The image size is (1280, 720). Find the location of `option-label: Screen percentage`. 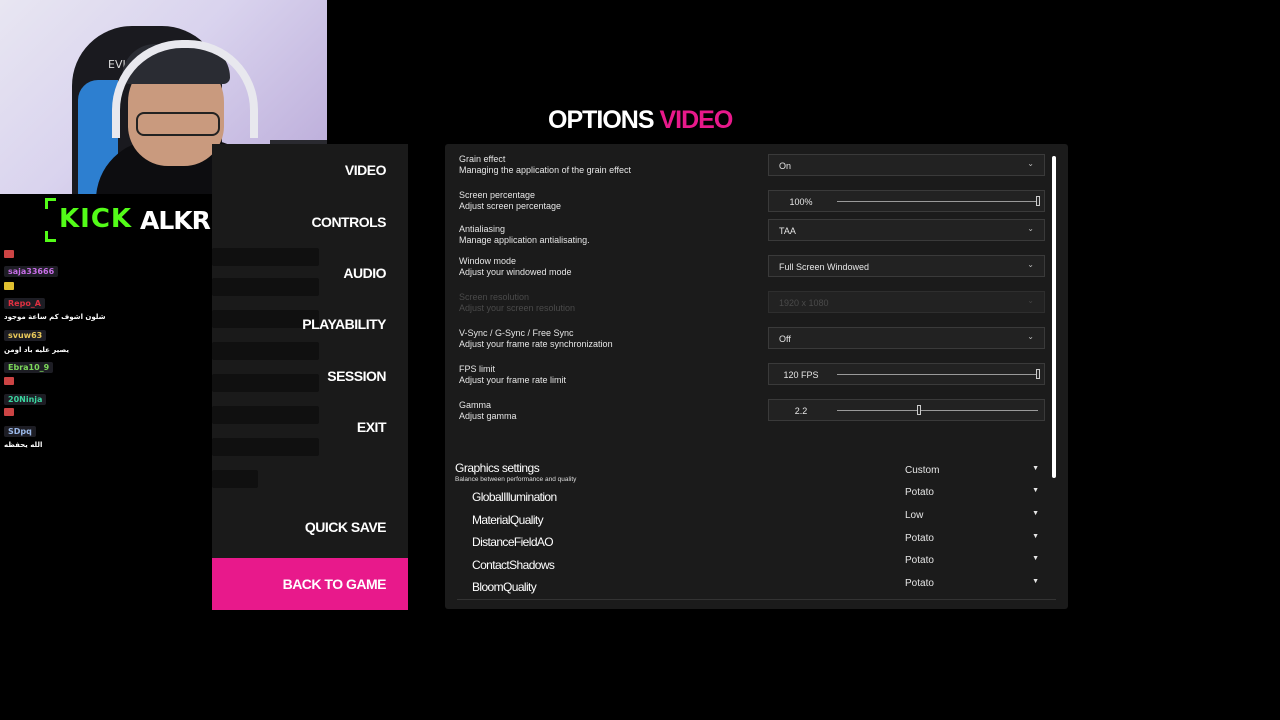

option-label: Screen percentage is located at coordinates (497, 195).